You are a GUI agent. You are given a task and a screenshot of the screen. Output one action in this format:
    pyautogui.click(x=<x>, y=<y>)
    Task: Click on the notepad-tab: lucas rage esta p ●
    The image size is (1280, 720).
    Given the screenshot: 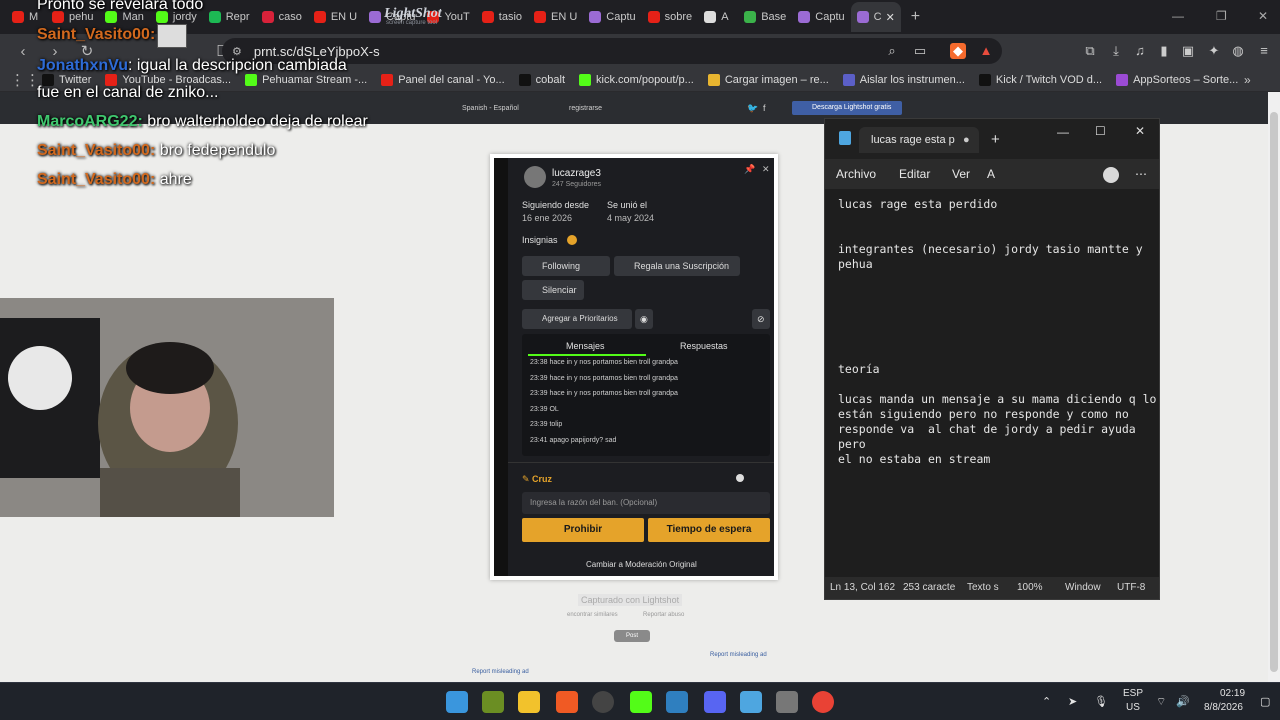 What is the action you would take?
    pyautogui.click(x=919, y=140)
    